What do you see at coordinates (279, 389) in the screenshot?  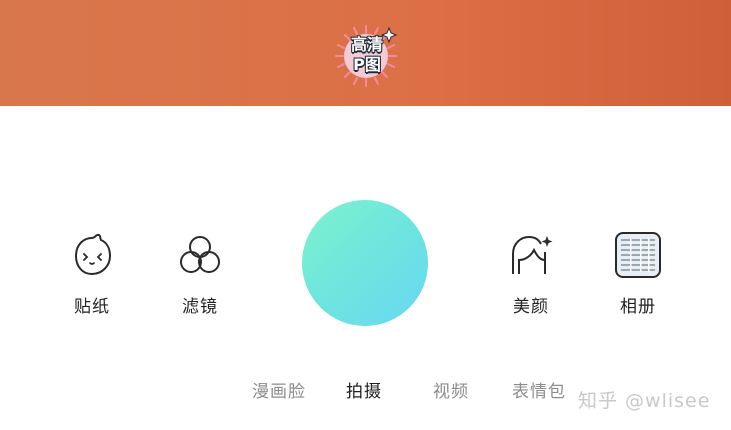 I see `mode-tab-comic-face: 漫画脸` at bounding box center [279, 389].